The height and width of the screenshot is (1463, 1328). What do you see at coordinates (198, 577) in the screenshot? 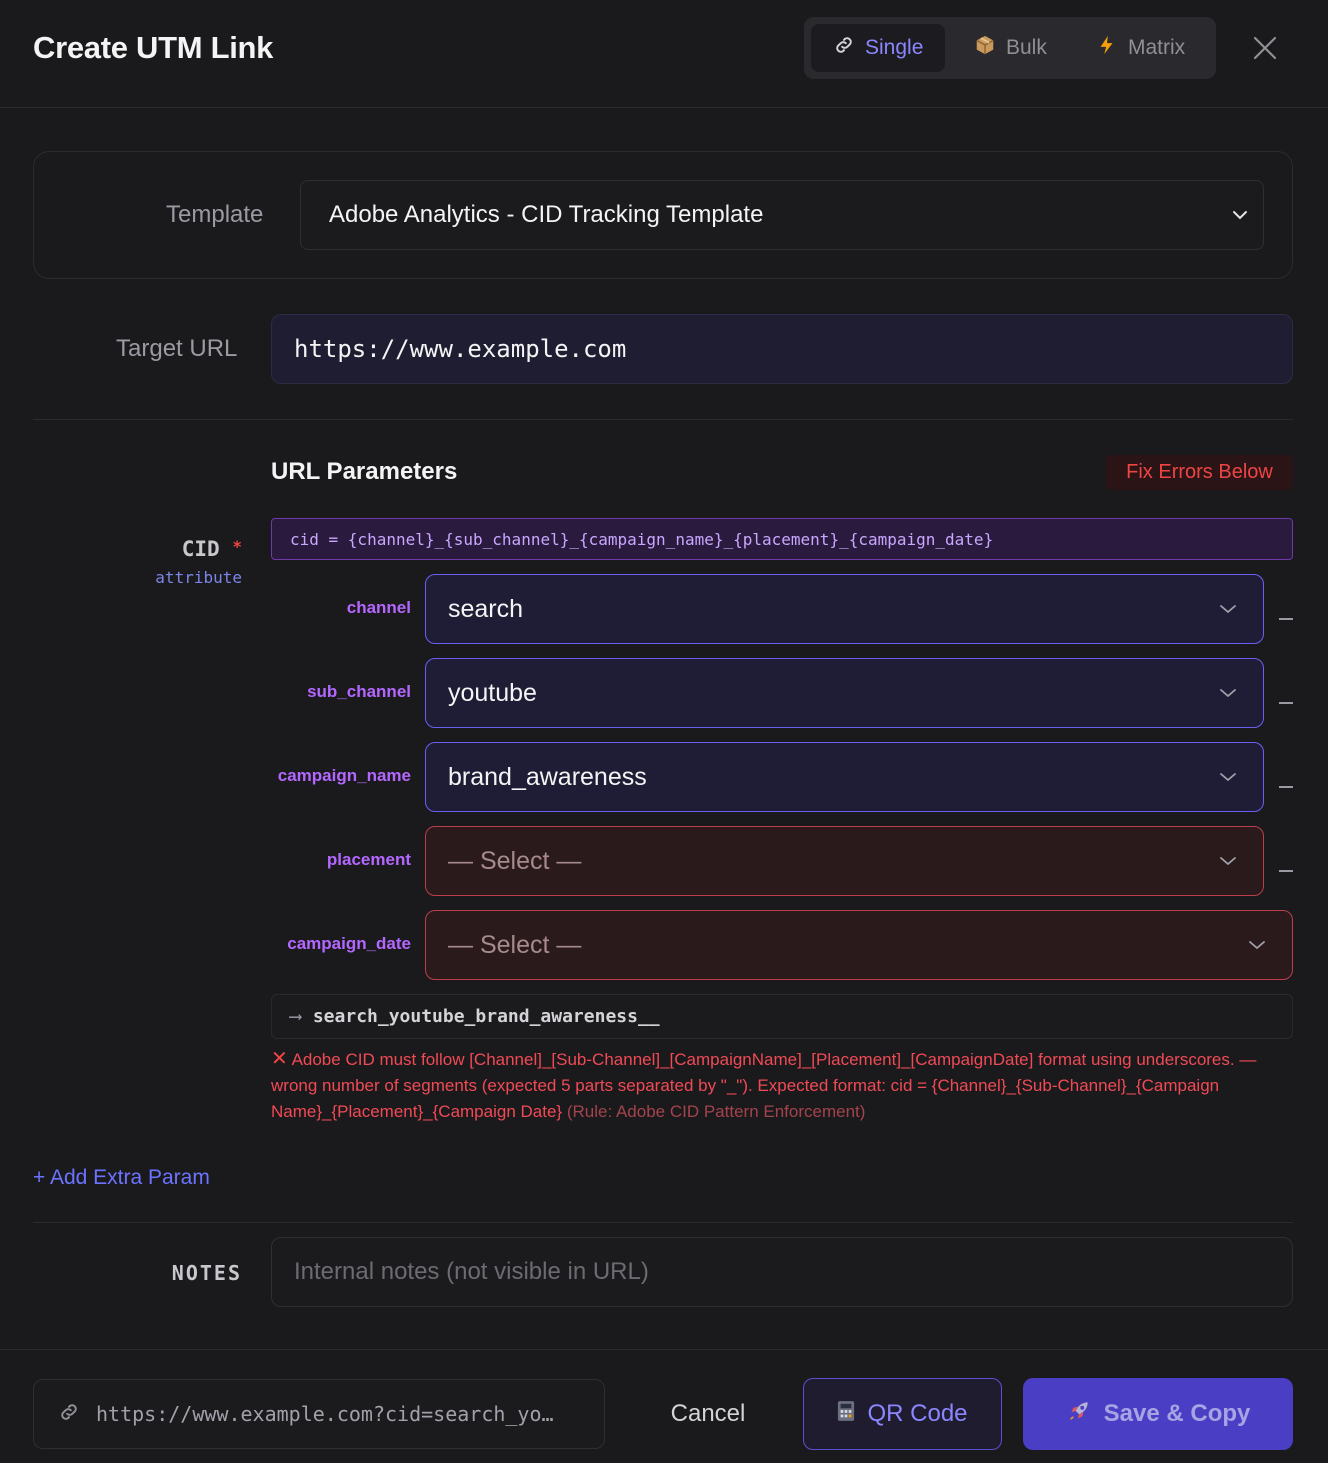
I see `cid-param-type: attribute` at bounding box center [198, 577].